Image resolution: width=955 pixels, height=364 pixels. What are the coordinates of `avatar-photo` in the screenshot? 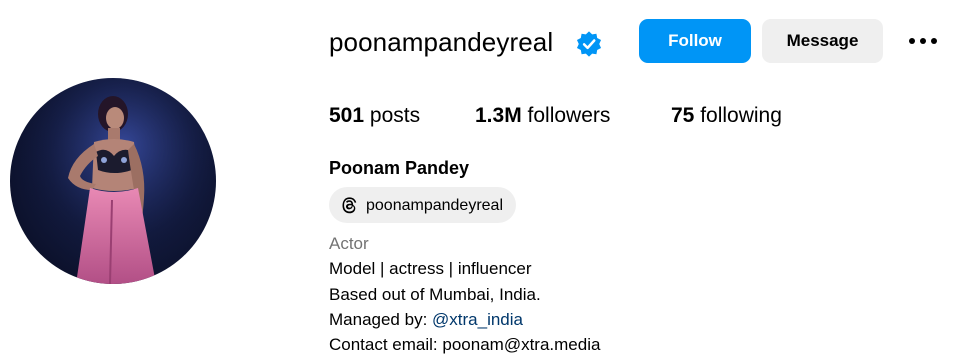 It's located at (113, 181).